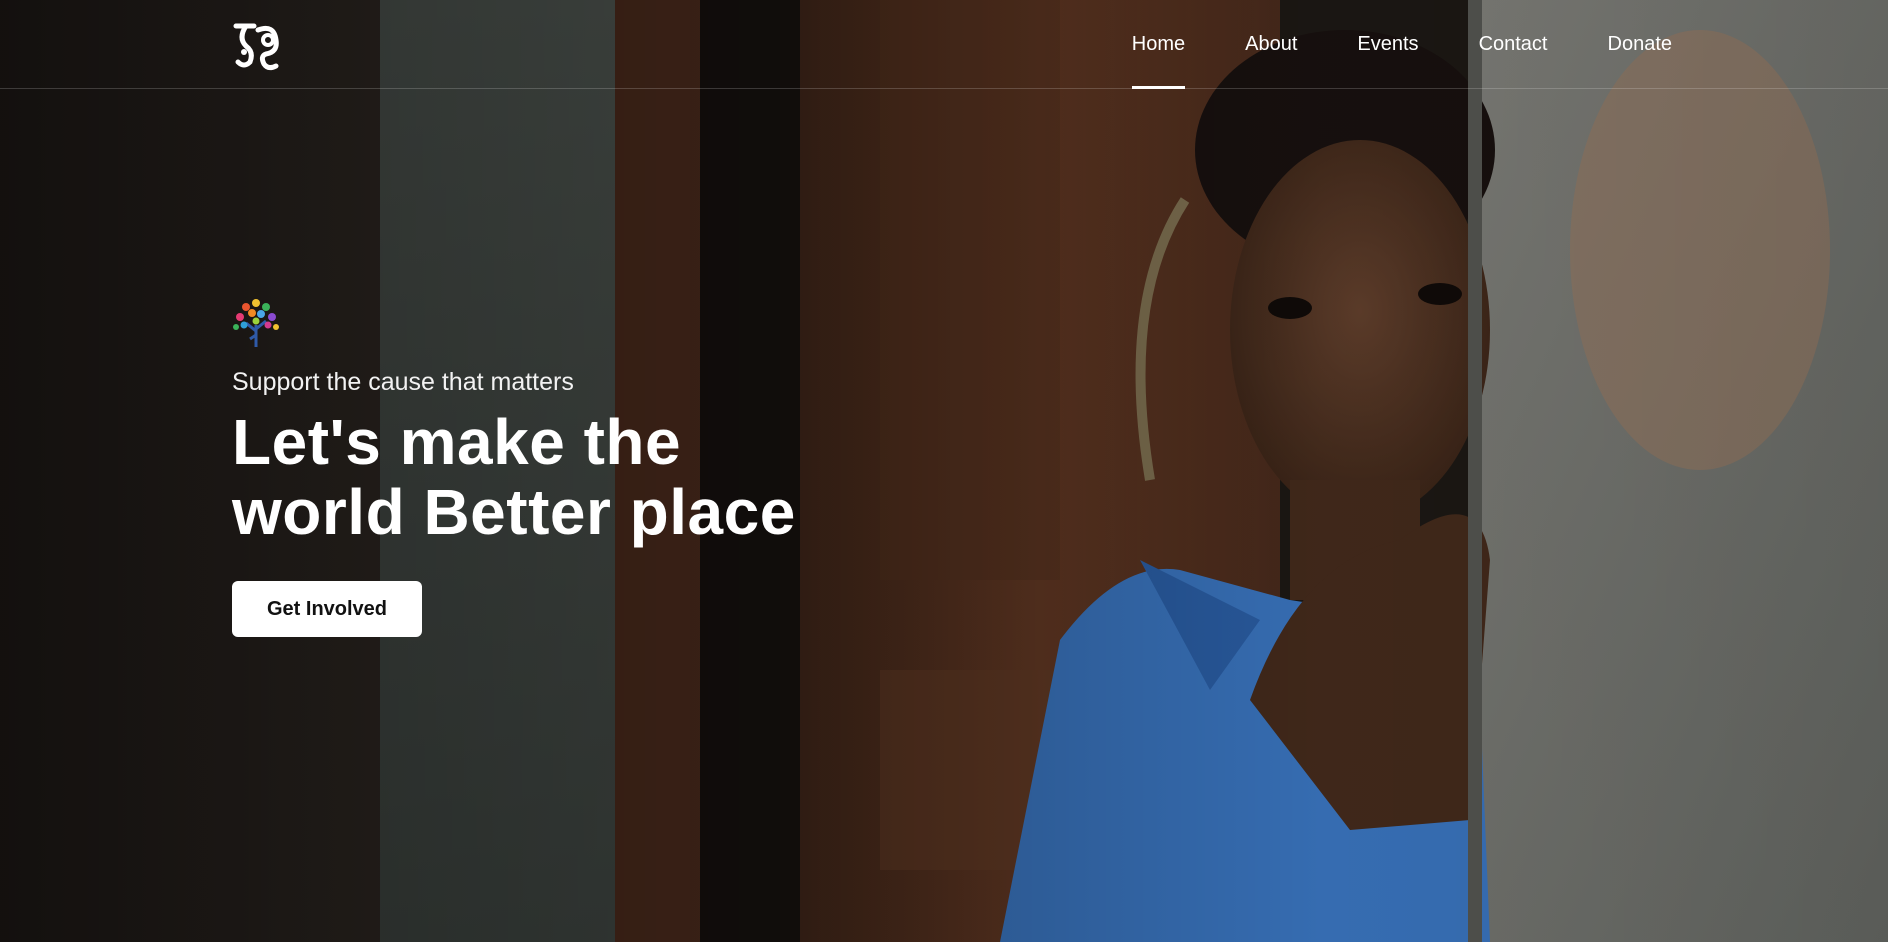 The height and width of the screenshot is (942, 1888). Describe the element at coordinates (1513, 44) in the screenshot. I see `nav-contact: Contact` at that location.